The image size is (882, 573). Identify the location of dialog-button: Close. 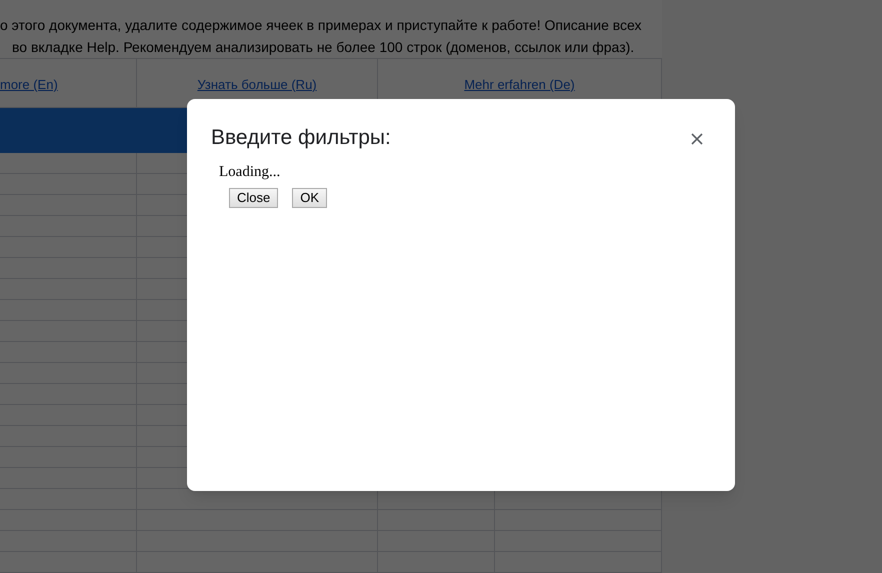
(253, 198).